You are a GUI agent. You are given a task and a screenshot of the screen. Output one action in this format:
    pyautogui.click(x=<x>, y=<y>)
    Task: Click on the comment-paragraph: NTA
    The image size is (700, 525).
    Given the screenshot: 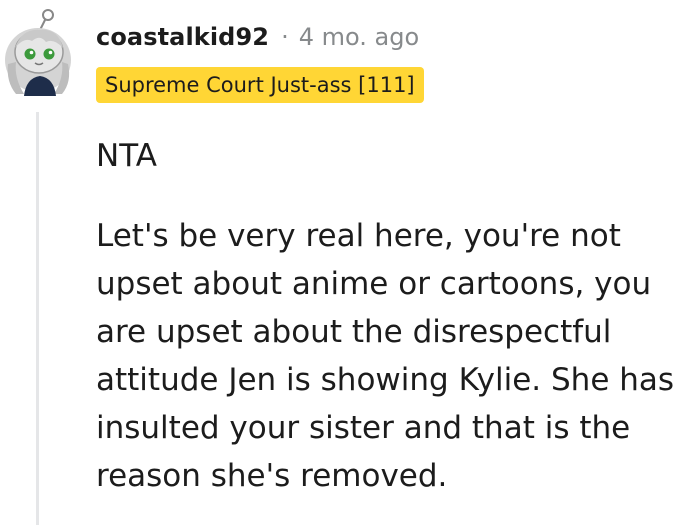 What is the action you would take?
    pyautogui.click(x=126, y=156)
    